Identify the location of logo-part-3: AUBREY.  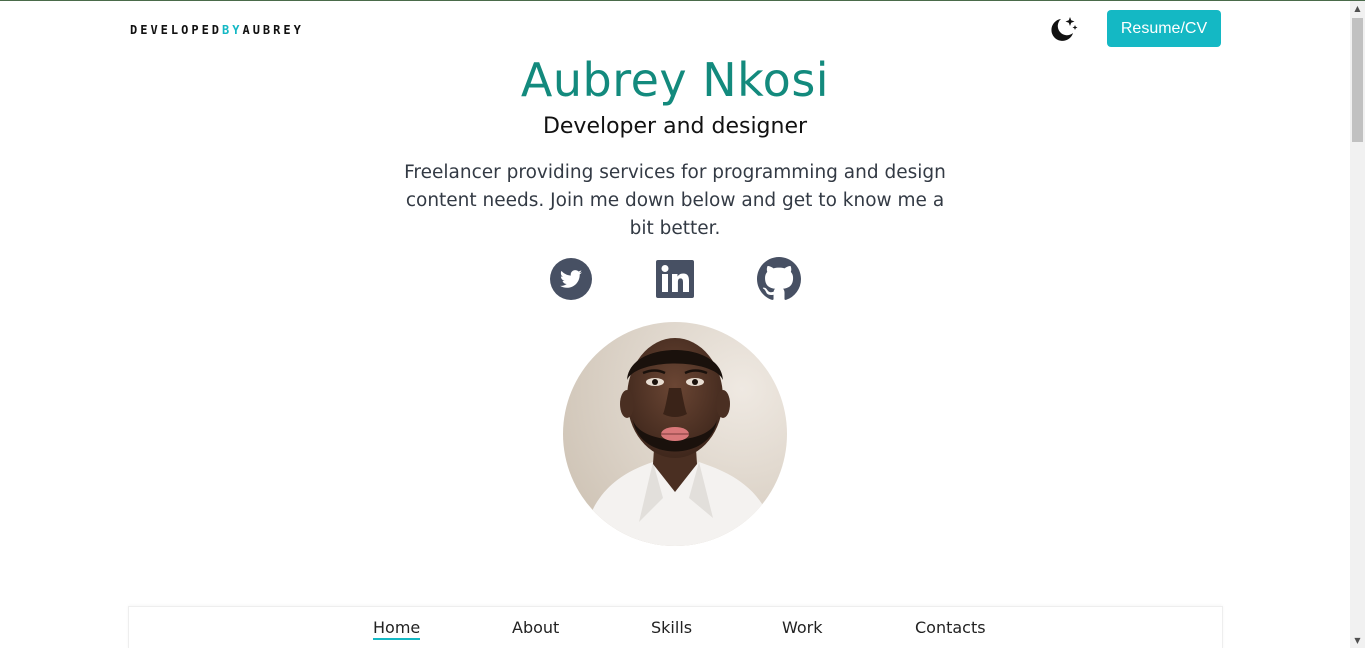
(273, 30).